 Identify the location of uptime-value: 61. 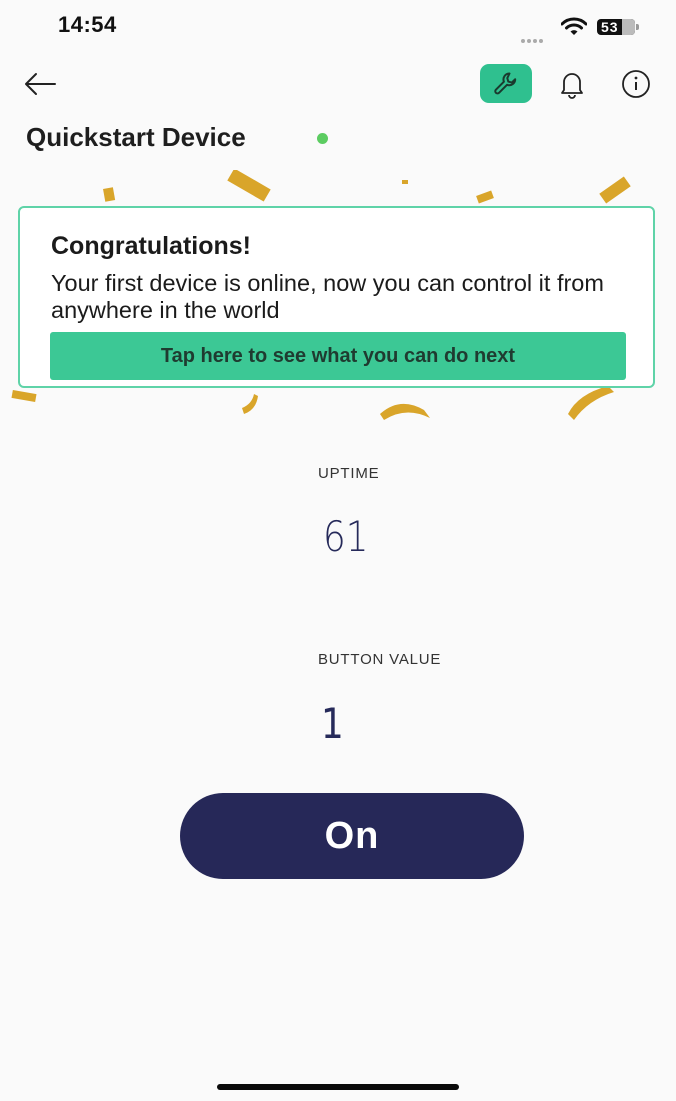
(346, 536).